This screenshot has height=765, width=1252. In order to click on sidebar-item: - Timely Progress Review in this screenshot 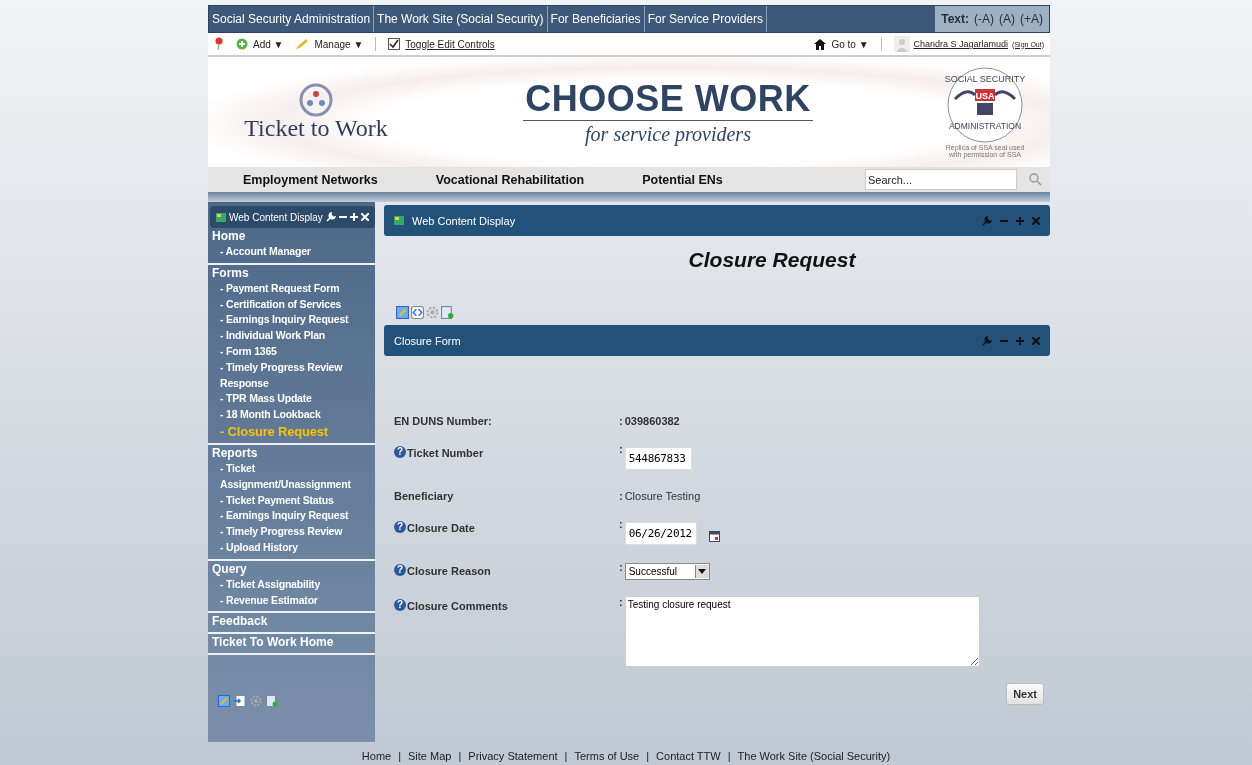, I will do `click(291, 532)`.